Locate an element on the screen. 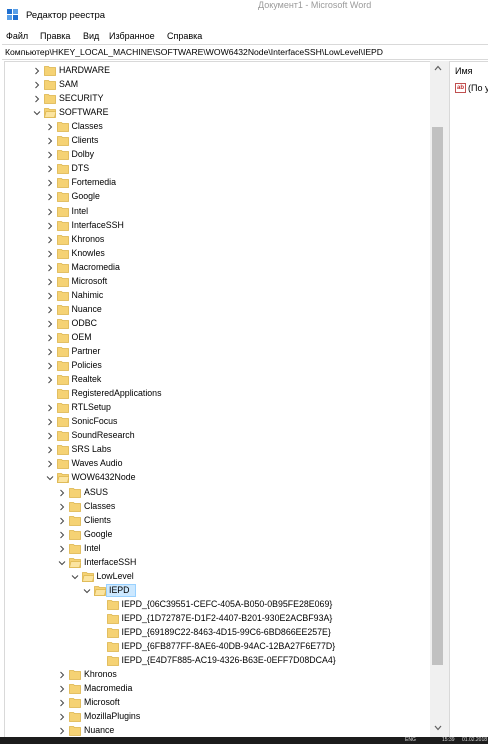  tree-item-label: SRS Labs is located at coordinates (92, 449).